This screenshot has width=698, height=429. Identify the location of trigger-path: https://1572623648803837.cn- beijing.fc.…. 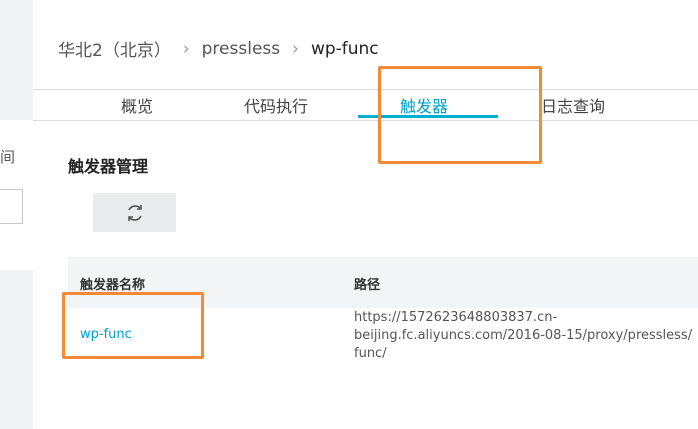
(523, 335).